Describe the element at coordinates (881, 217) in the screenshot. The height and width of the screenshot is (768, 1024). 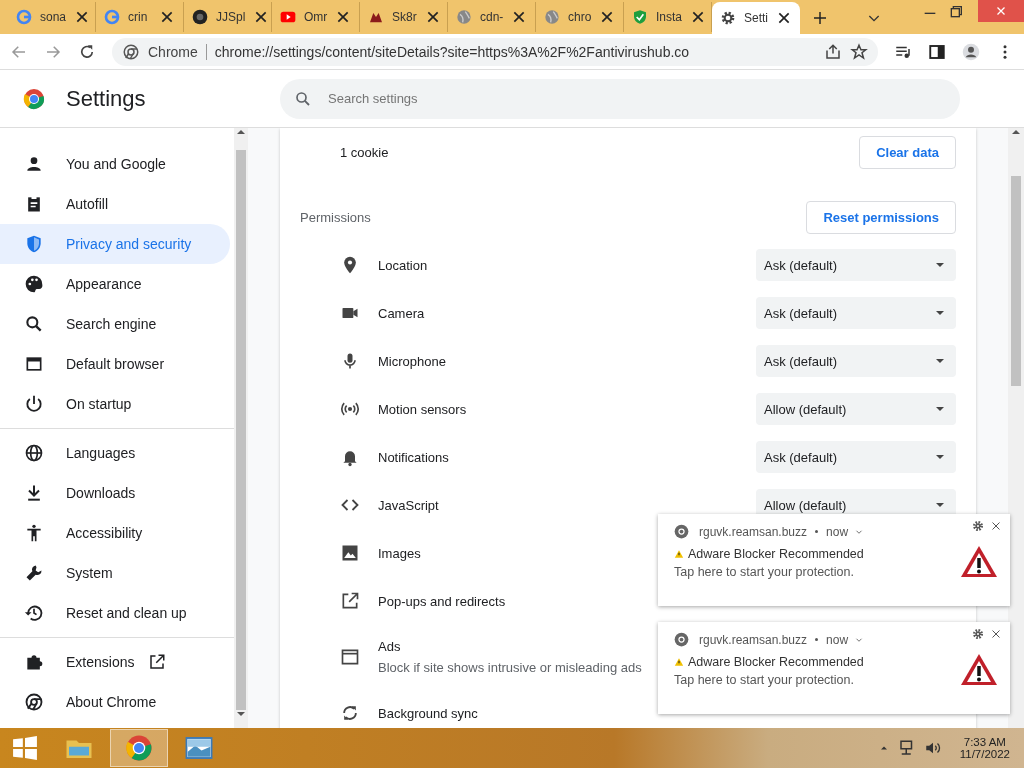
I see `reset-permissions-button: Reset permissions` at that location.